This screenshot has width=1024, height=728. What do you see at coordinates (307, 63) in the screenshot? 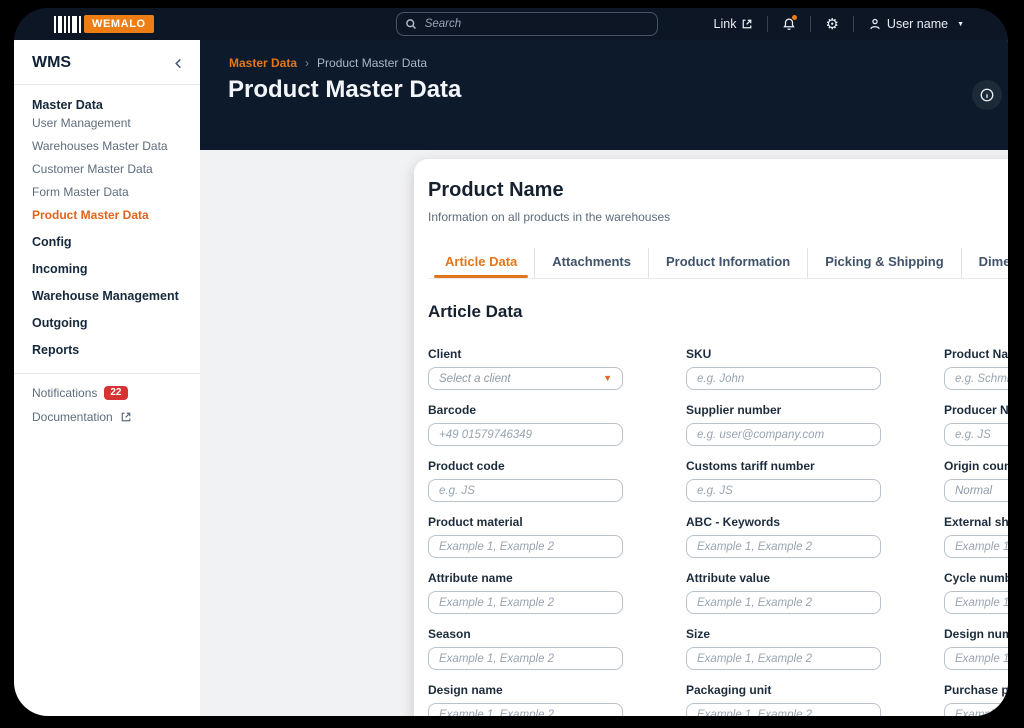
I see `chevron-right-icon: ›` at bounding box center [307, 63].